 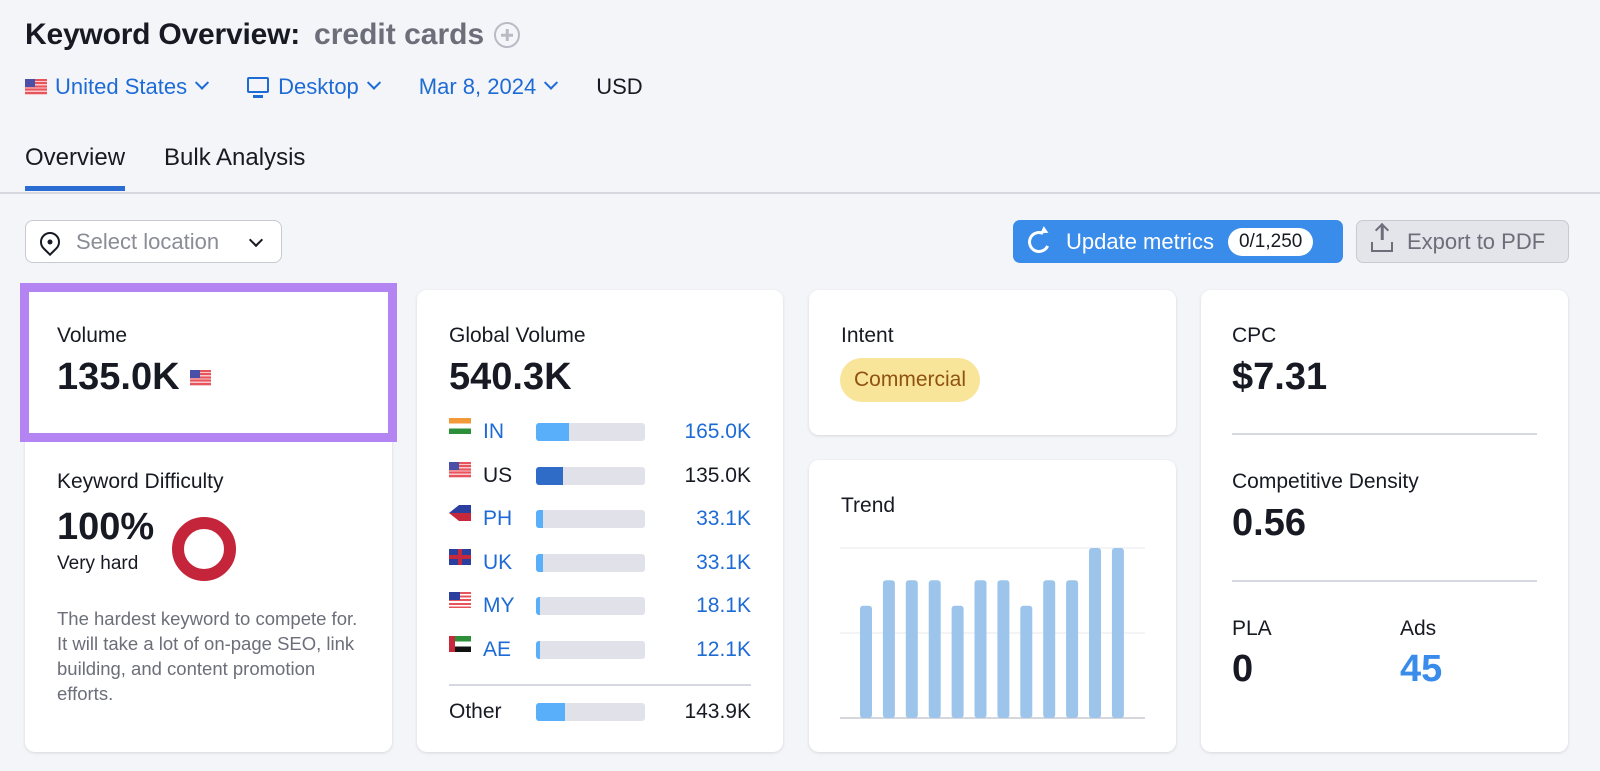 What do you see at coordinates (910, 380) in the screenshot?
I see `intent-badge: Commercial` at bounding box center [910, 380].